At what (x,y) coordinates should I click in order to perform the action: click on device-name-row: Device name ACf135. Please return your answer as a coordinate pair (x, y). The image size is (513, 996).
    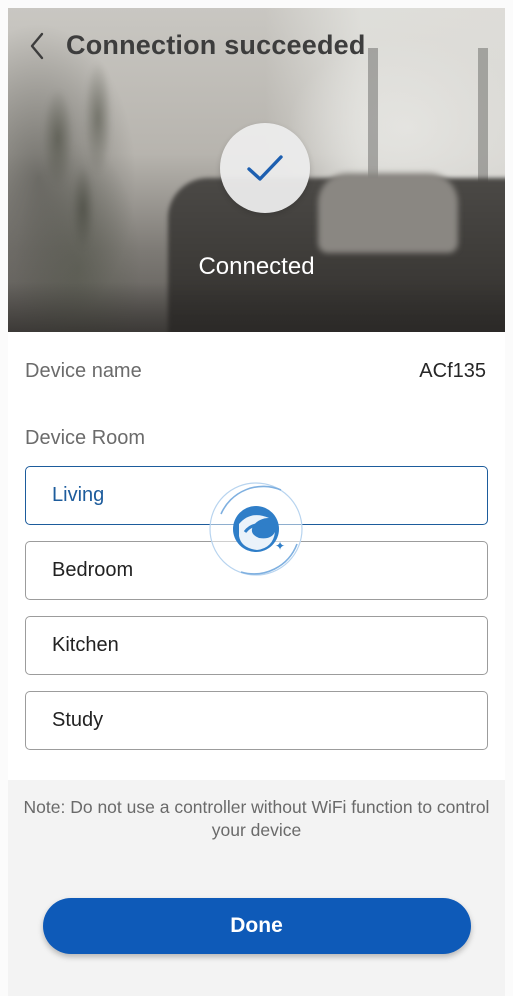
    Looking at the image, I should click on (256, 371).